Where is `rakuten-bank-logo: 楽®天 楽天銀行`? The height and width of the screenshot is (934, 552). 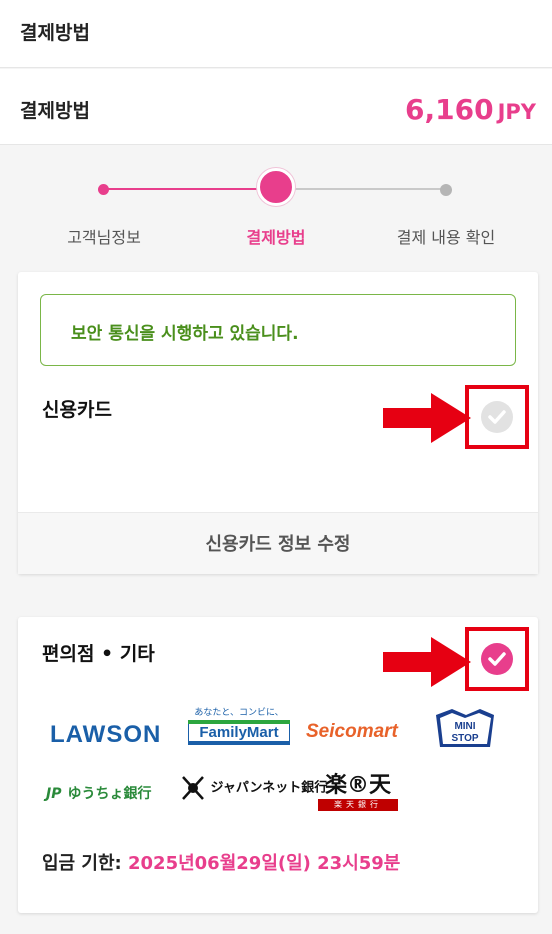 rakuten-bank-logo: 楽®天 楽天銀行 is located at coordinates (358, 789).